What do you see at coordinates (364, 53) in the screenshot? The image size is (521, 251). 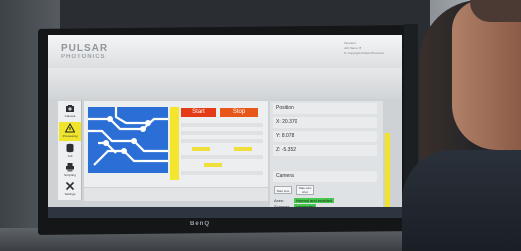 I see `header-info-copyright: S: Copyright Pulsar Photonics` at bounding box center [364, 53].